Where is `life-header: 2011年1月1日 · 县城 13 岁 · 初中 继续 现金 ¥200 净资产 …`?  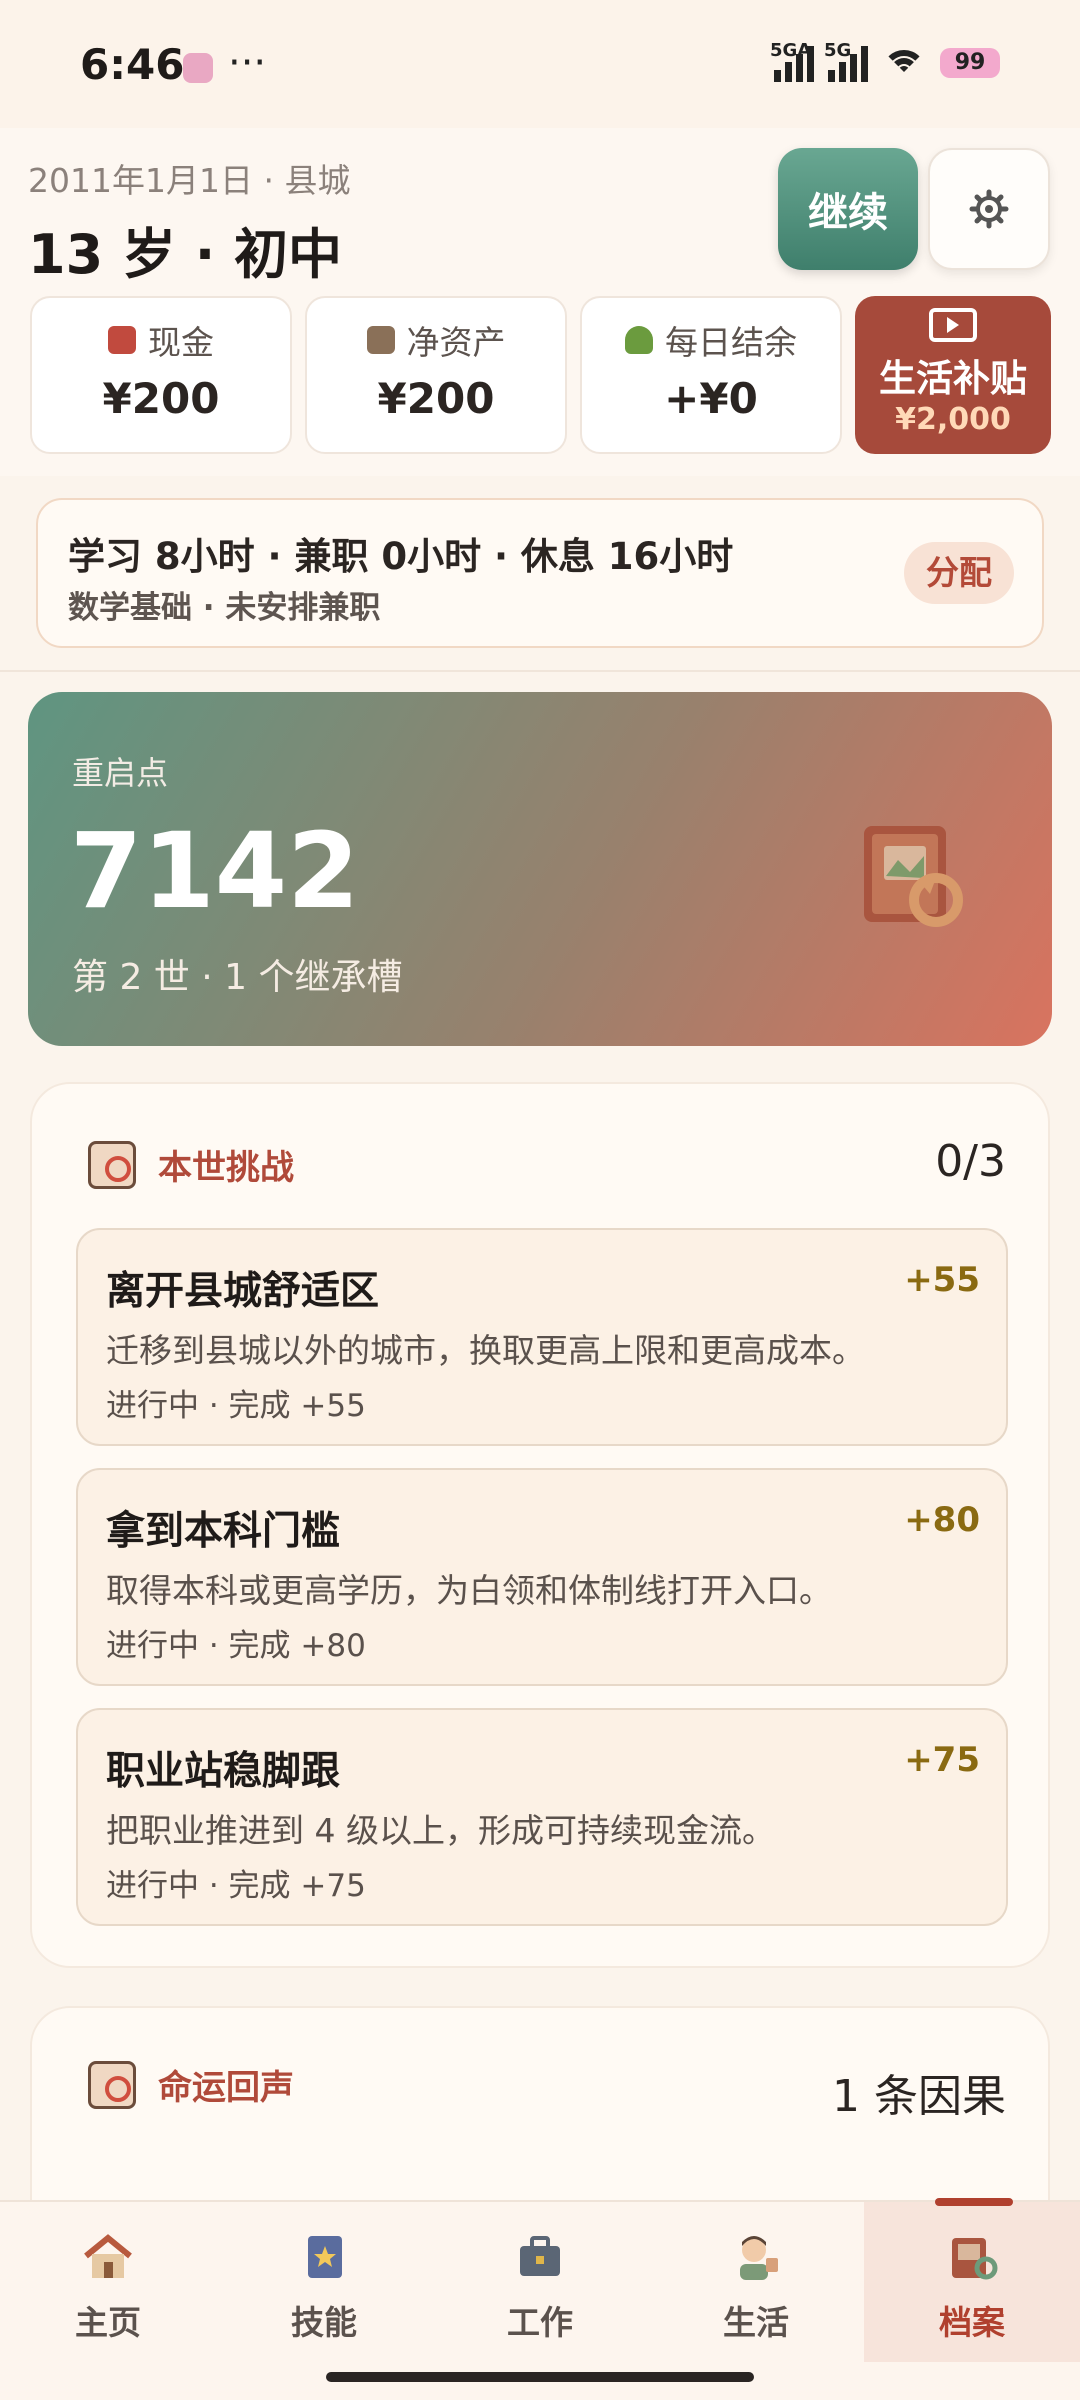 life-header: 2011年1月1日 · 县城 13 岁 · 初中 继续 现金 ¥200 净资产 … is located at coordinates (540, 302).